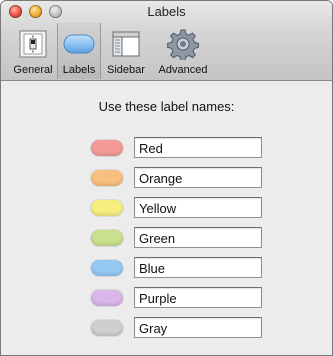 The width and height of the screenshot is (333, 356). Describe the element at coordinates (107, 178) in the screenshot. I see `orange-swatch` at that location.